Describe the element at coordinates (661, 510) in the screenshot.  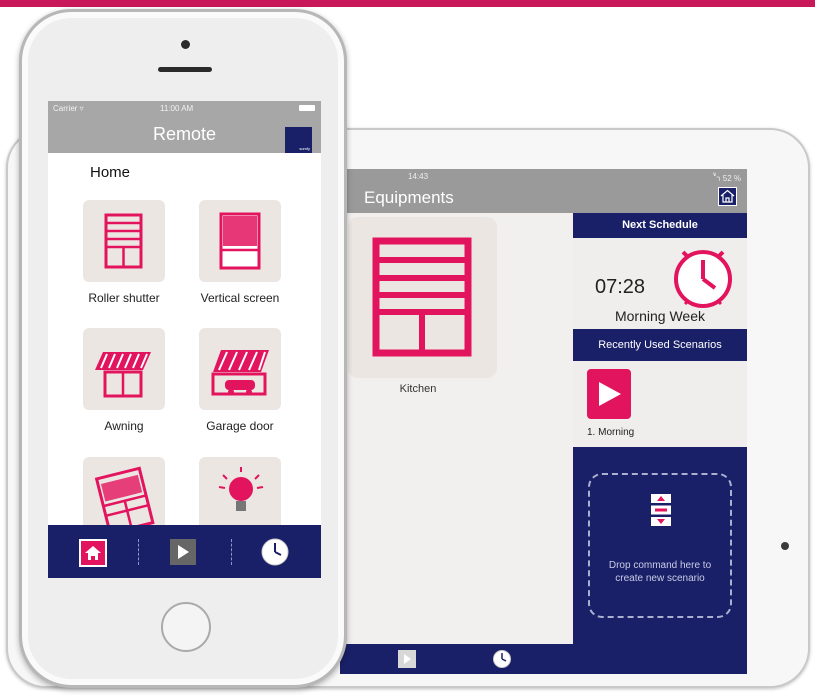
I see `up-down-command-icon` at that location.